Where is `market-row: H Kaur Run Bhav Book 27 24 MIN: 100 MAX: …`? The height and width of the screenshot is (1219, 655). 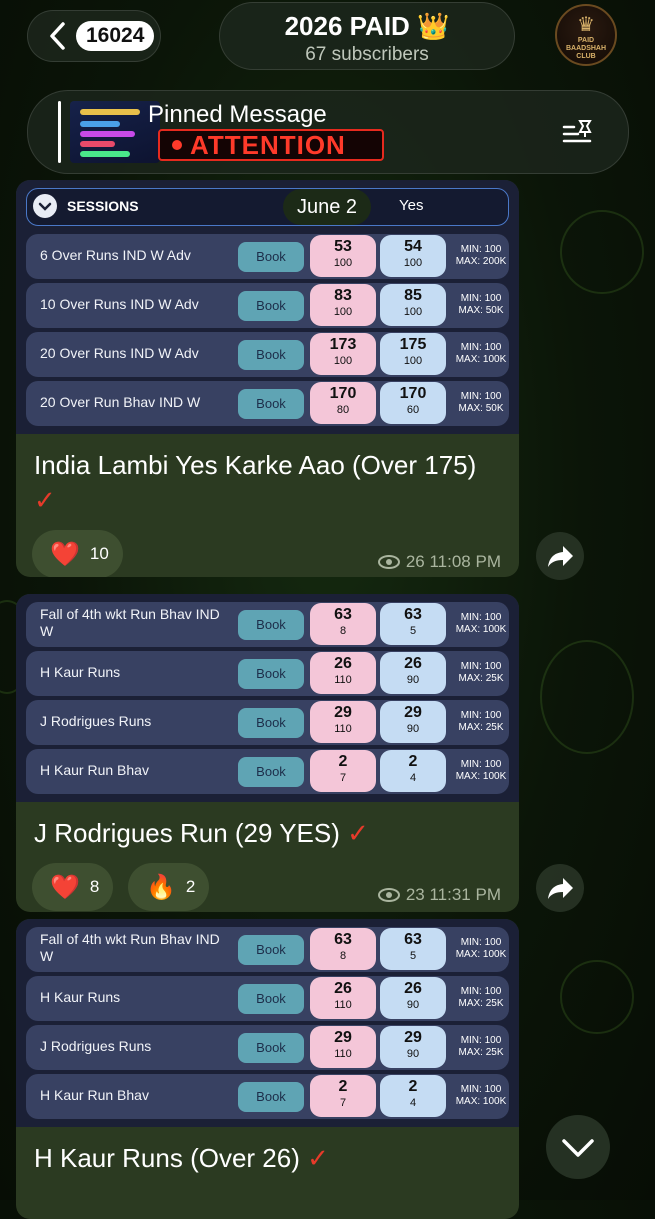
market-row: H Kaur Run Bhav Book 27 24 MIN: 100 MAX: … is located at coordinates (267, 1096).